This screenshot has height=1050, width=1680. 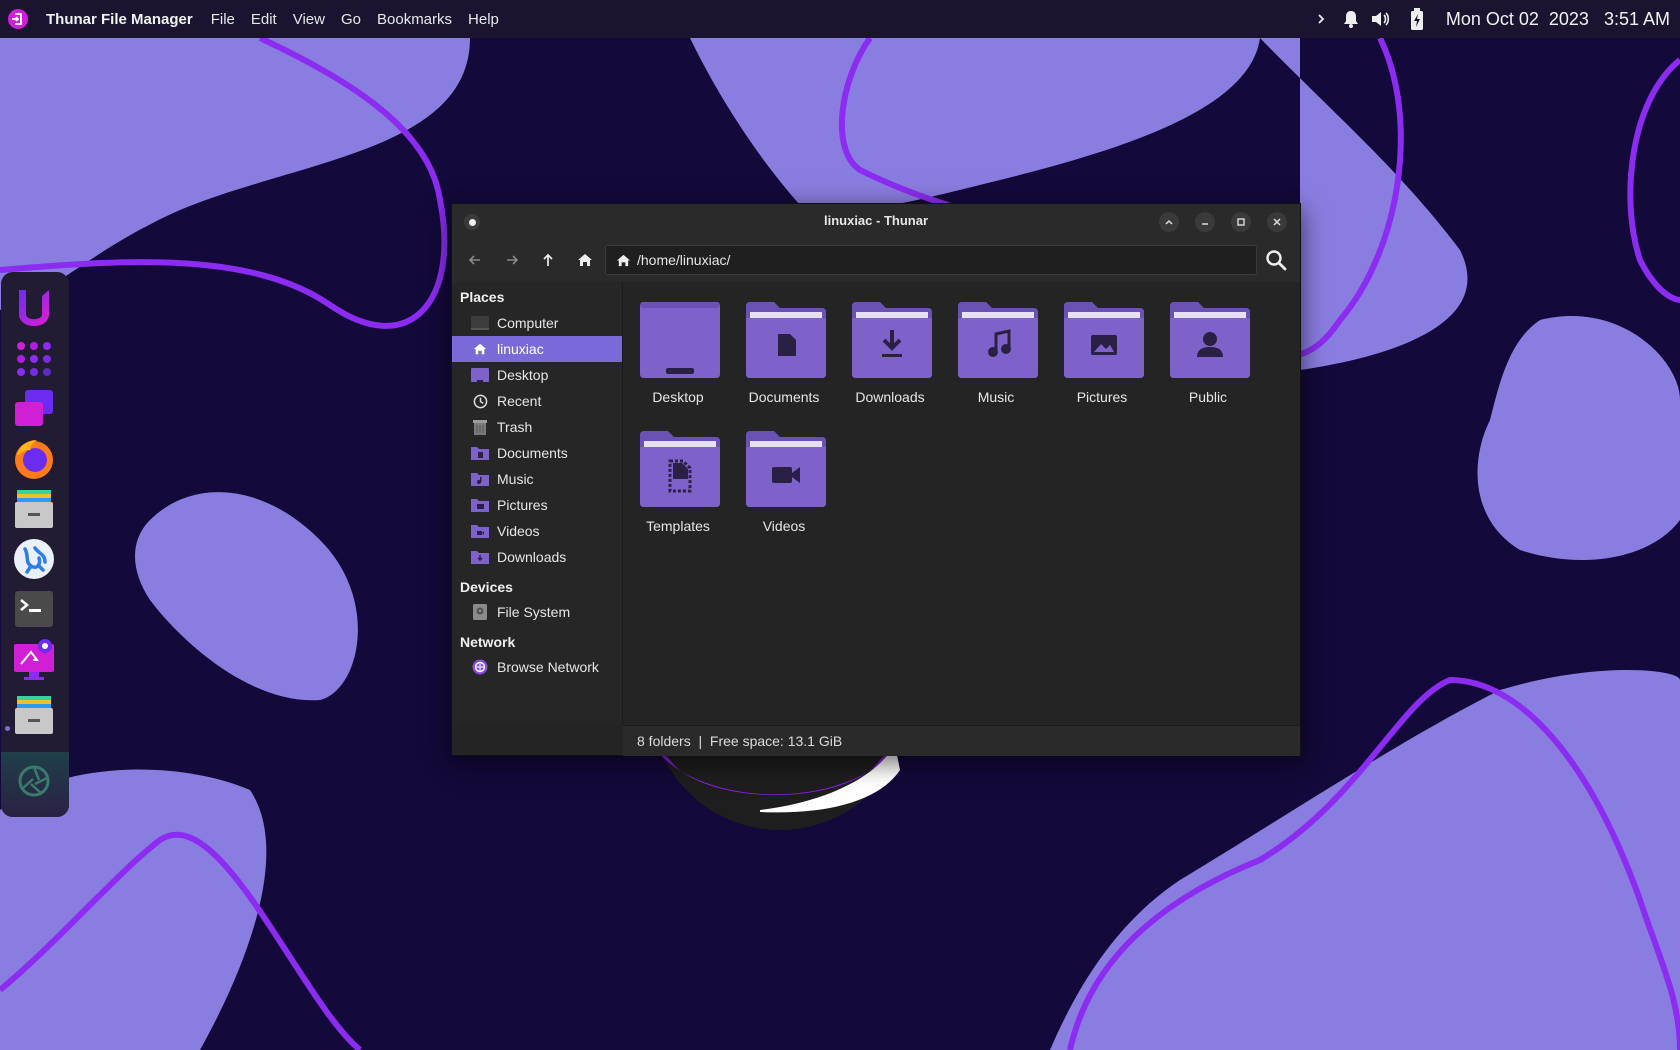 What do you see at coordinates (1558, 19) in the screenshot?
I see `clock: Mon Oct 02 2023 3:51 AM` at bounding box center [1558, 19].